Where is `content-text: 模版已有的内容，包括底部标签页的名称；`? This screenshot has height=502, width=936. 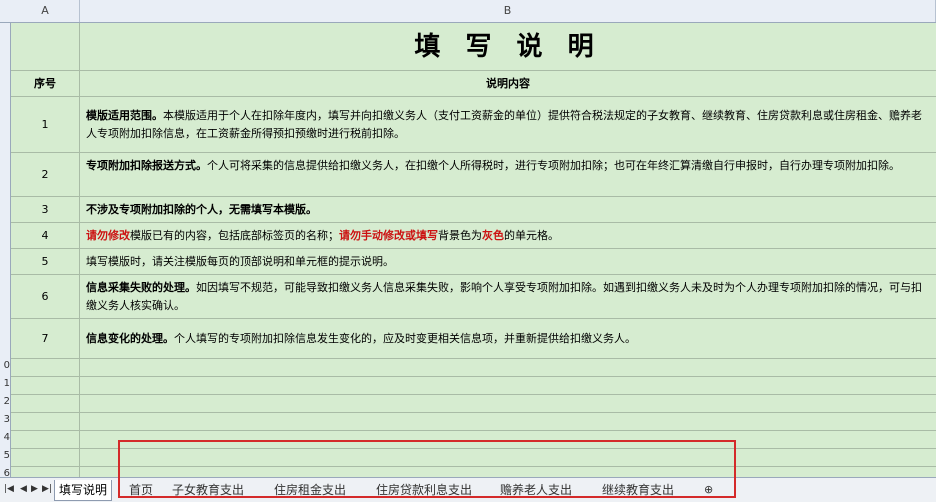
content-text: 模版已有的内容，包括底部标签页的名称； is located at coordinates (234, 235).